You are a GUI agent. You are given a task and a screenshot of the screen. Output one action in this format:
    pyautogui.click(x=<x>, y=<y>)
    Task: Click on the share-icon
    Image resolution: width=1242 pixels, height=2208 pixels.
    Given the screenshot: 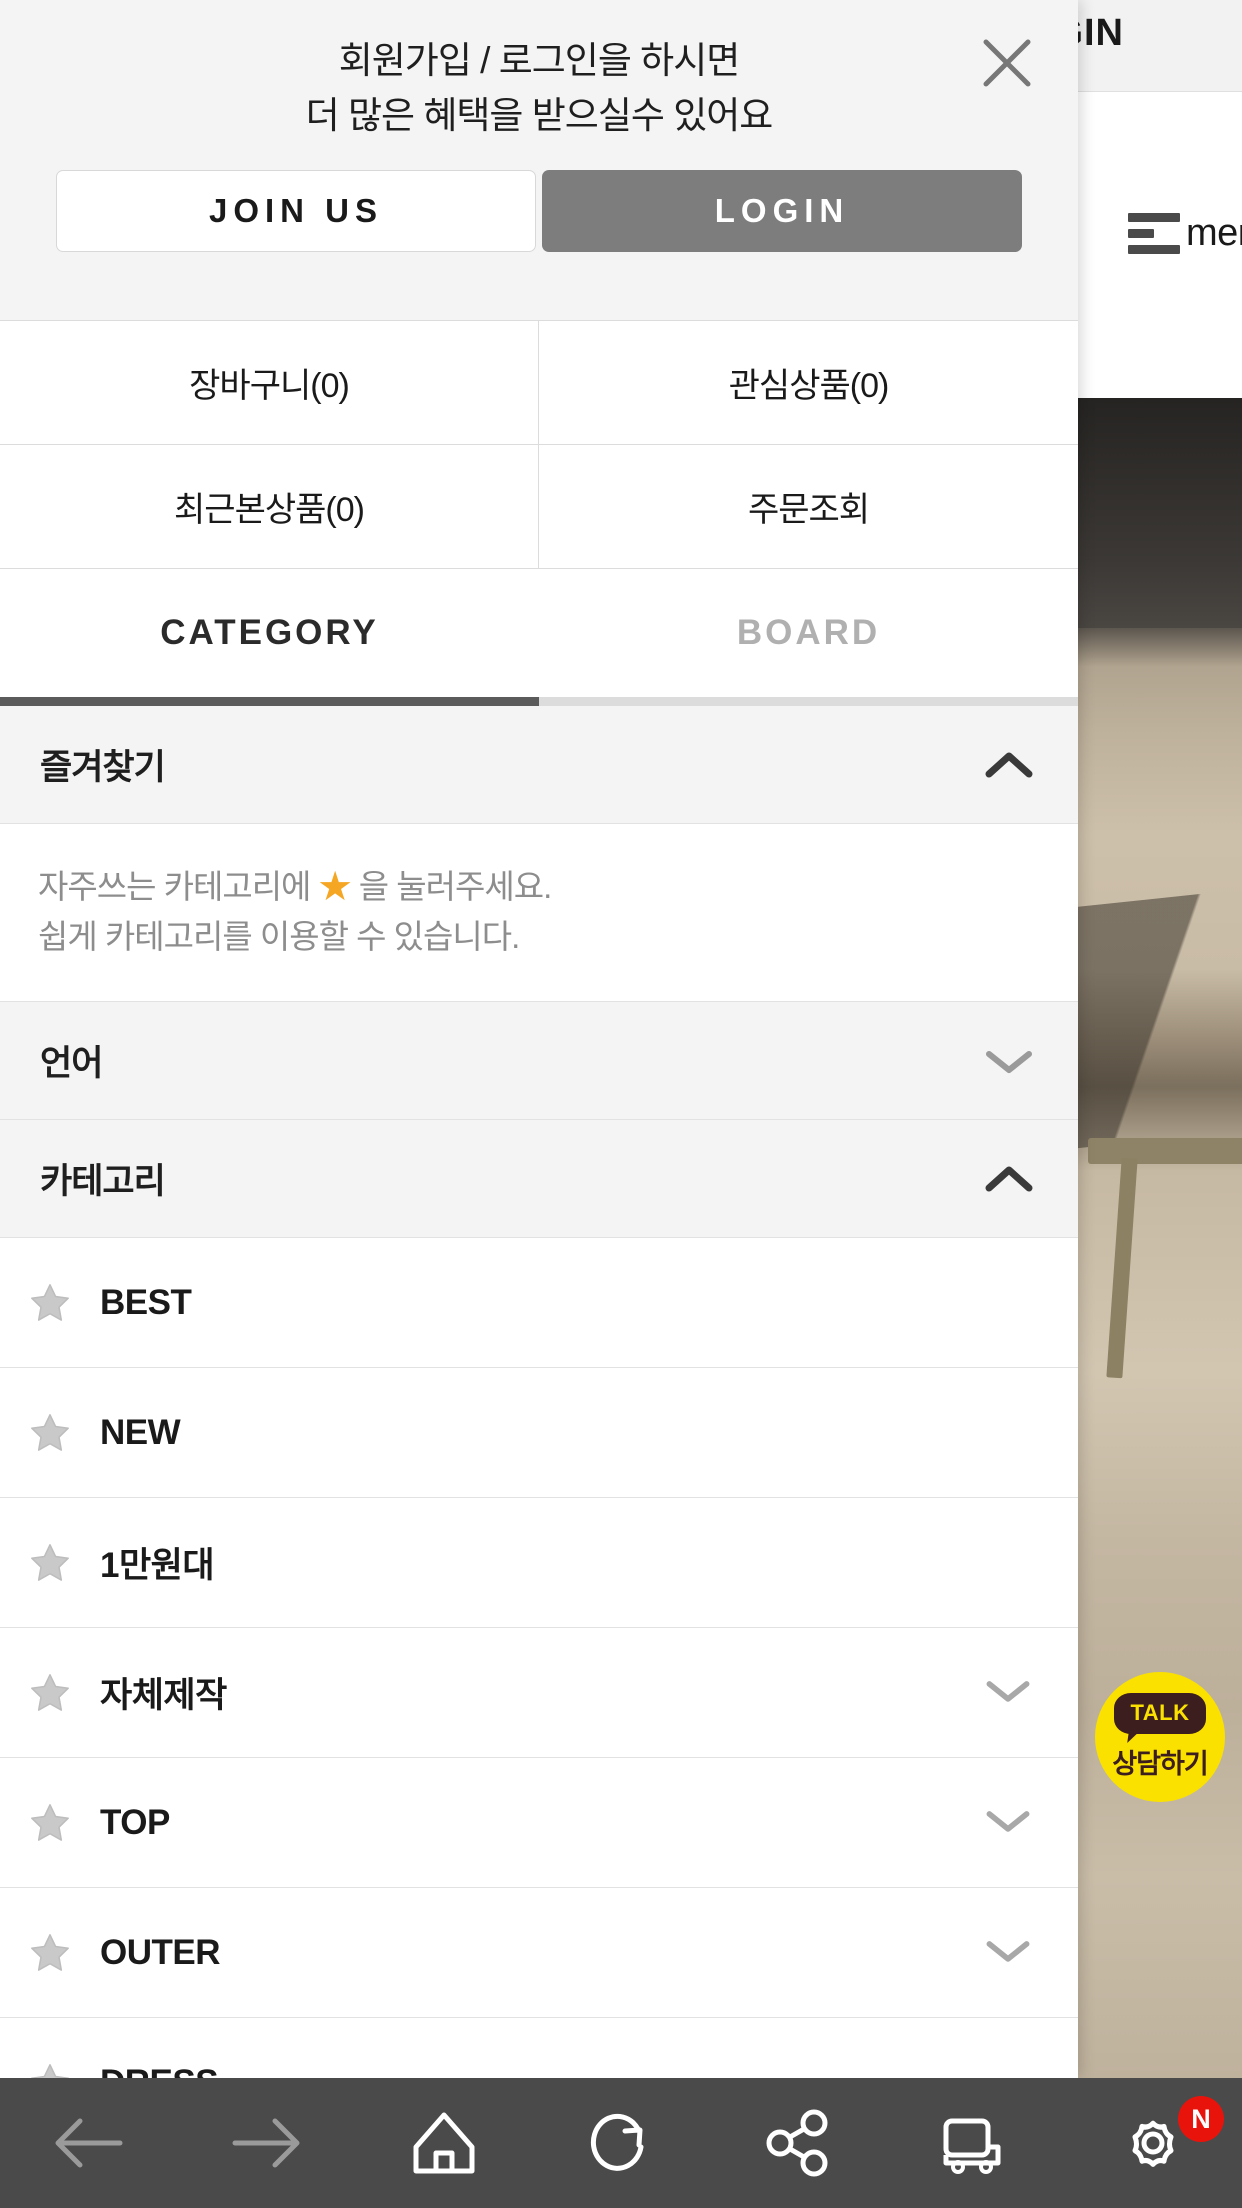 What is the action you would take?
    pyautogui.click(x=797, y=2143)
    